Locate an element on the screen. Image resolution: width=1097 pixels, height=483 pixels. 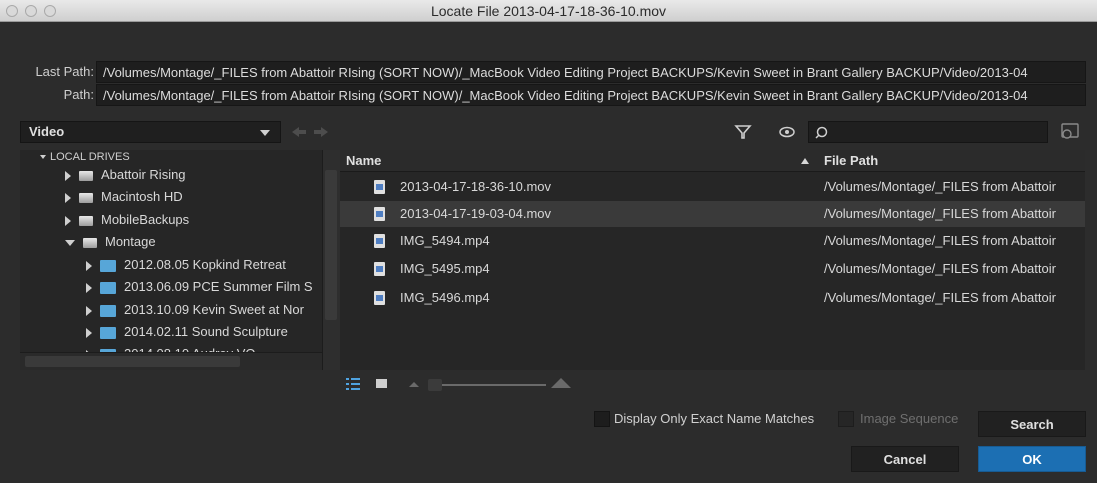
search-input is located at coordinates (928, 132).